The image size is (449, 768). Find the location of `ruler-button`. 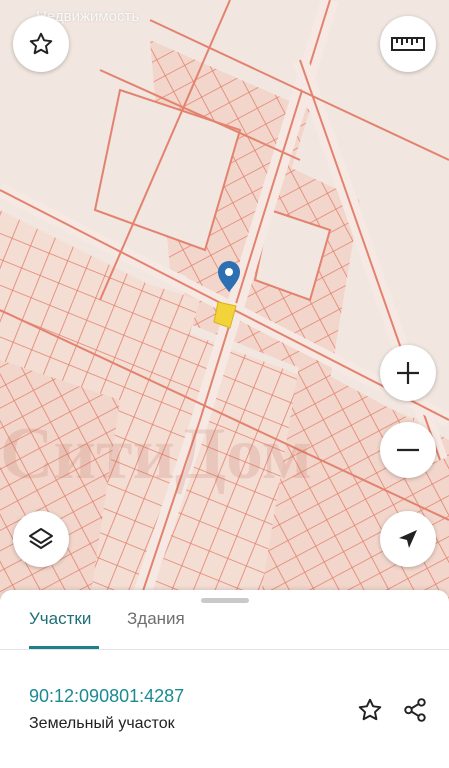

ruler-button is located at coordinates (408, 44).